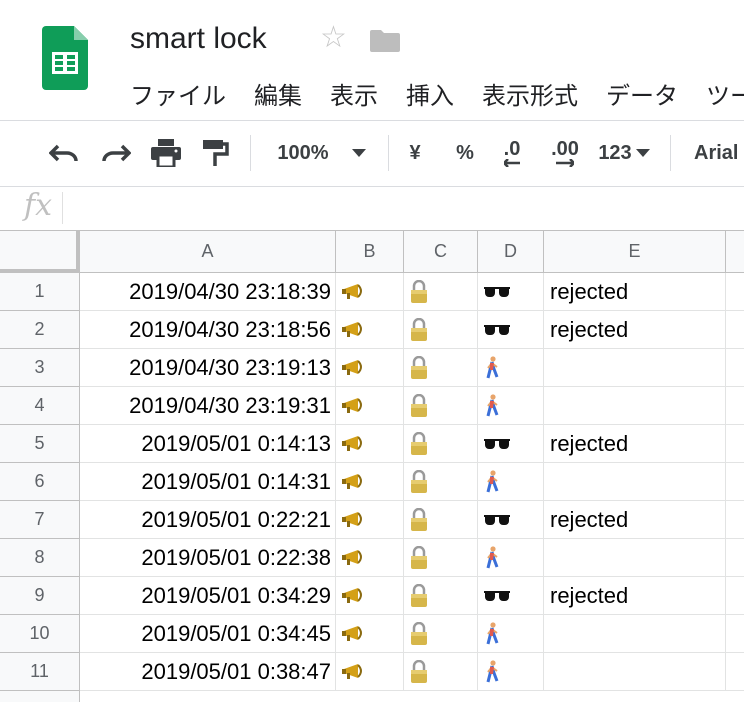 This screenshot has width=744, height=702. What do you see at coordinates (40, 252) in the screenshot?
I see `select-all-corner` at bounding box center [40, 252].